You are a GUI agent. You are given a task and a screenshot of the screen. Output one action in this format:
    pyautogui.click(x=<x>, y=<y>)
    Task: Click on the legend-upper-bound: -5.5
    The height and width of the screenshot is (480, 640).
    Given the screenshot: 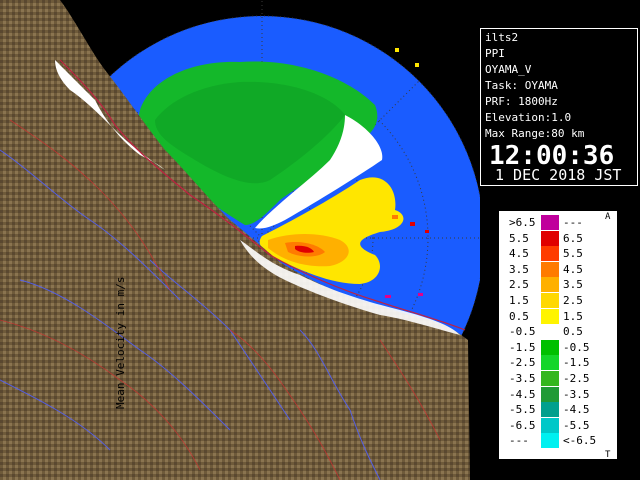 What is the action you would take?
    pyautogui.click(x=576, y=425)
    